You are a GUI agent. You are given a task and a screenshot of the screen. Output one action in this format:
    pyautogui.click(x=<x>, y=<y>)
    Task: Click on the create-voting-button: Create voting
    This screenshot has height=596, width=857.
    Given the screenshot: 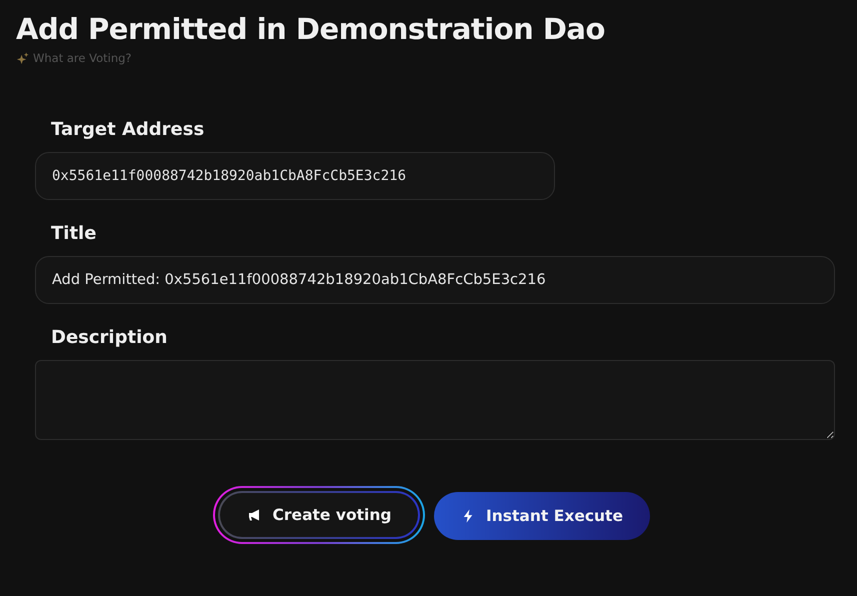 What is the action you would take?
    pyautogui.click(x=319, y=515)
    